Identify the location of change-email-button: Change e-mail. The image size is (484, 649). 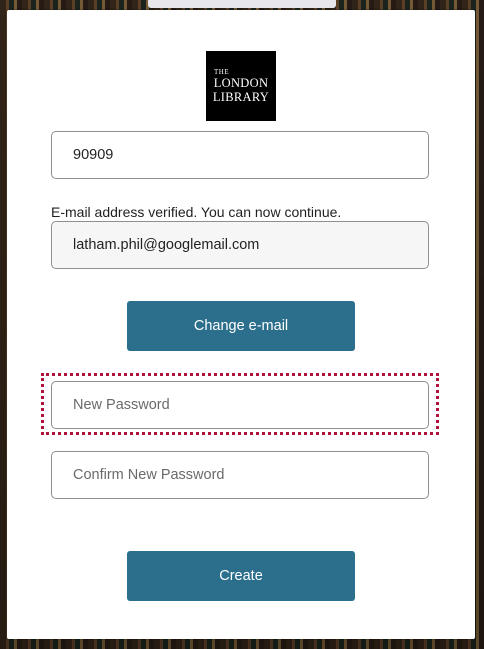
(241, 326).